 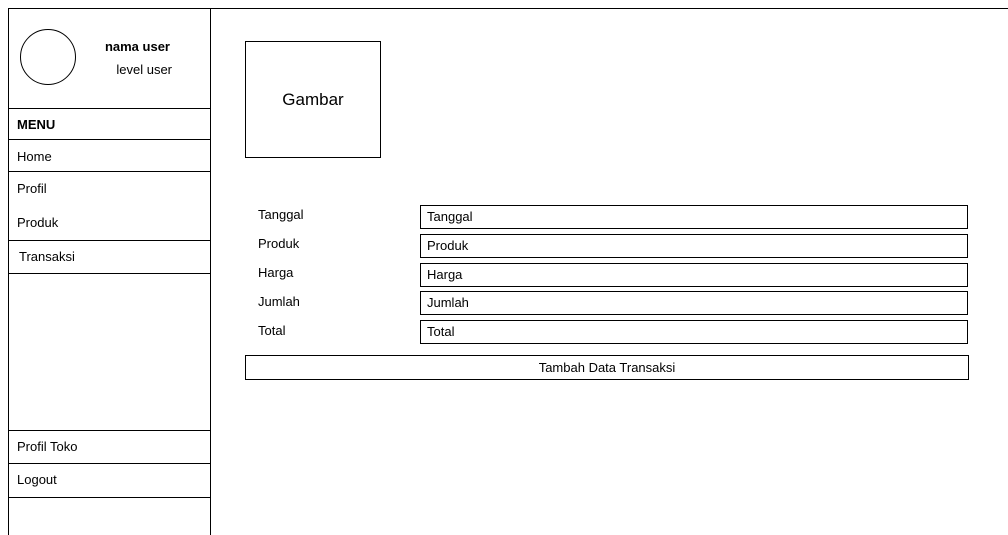 I want to click on sidebar-item-profil: Profil, so click(x=109, y=188).